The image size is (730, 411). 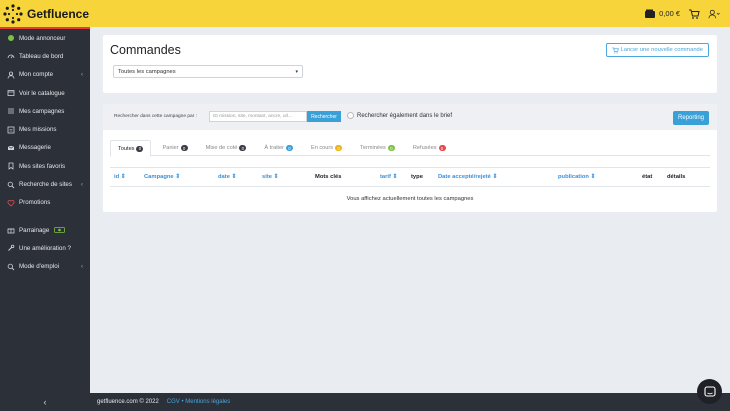 What do you see at coordinates (126, 148) in the screenshot?
I see `tab-label: Toutes` at bounding box center [126, 148].